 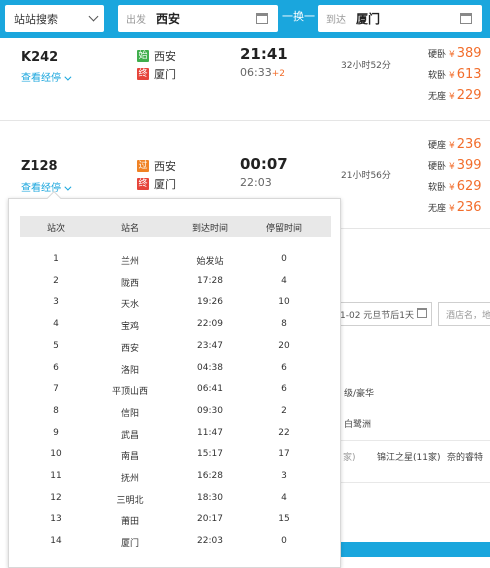 What do you see at coordinates (198, 18) in the screenshot?
I see `from-city-field: 出发 西安` at bounding box center [198, 18].